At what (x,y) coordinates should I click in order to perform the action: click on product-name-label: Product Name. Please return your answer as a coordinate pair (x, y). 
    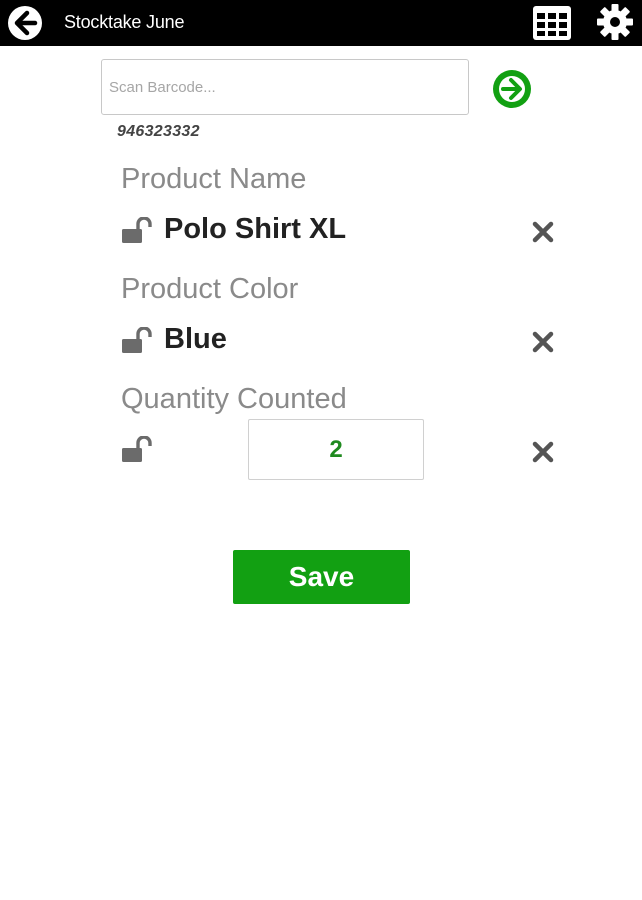
    Looking at the image, I should click on (214, 179).